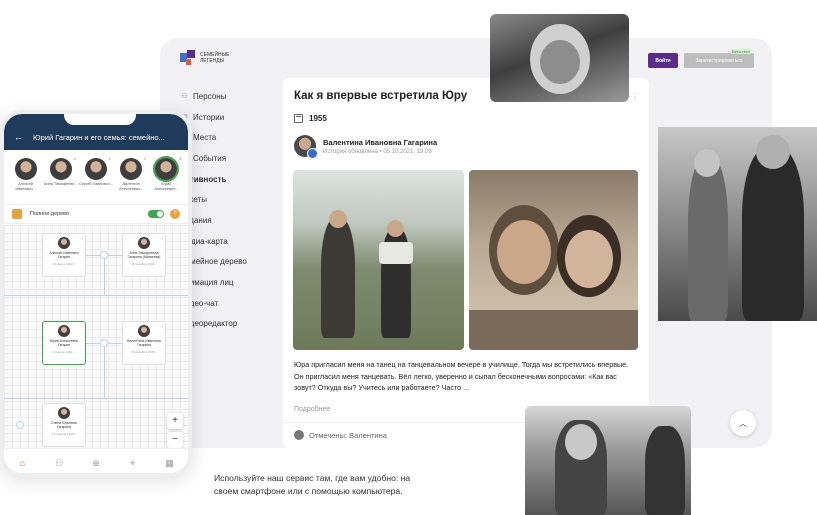 This screenshot has width=817, height=515. Describe the element at coordinates (225, 324) in the screenshot. I see `sidebar-item-video-editor: Видеоредактор` at that location.